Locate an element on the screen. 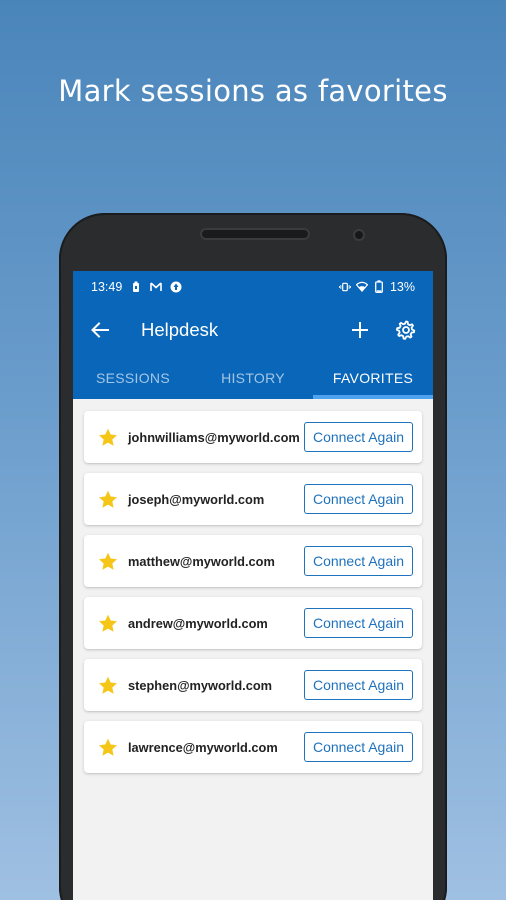  settings-icon is located at coordinates (406, 330).